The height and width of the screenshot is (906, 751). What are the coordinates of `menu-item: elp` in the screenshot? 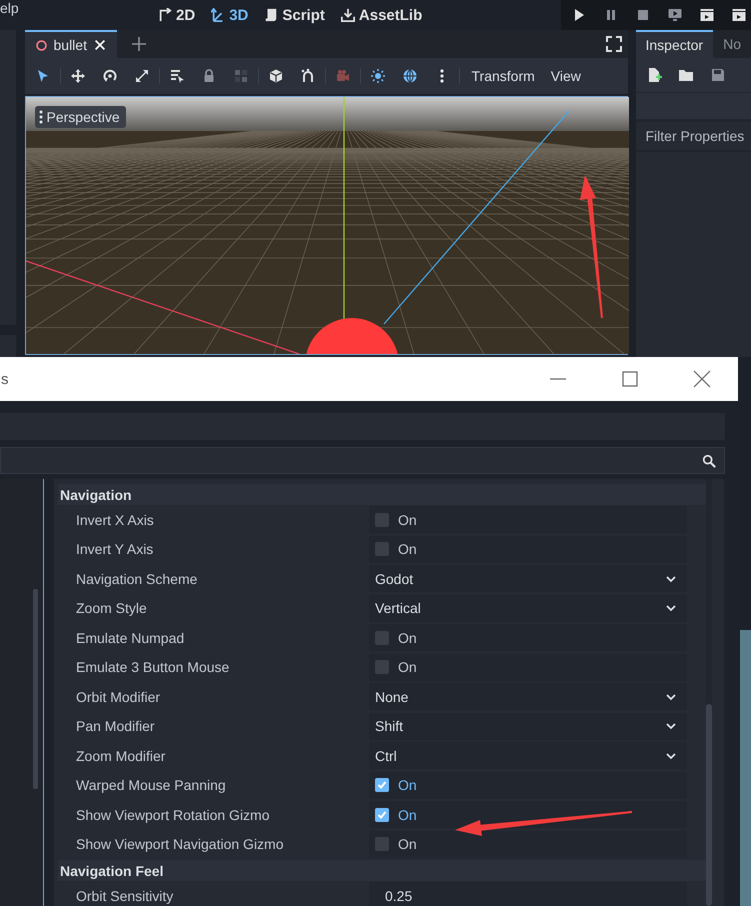 It's located at (79, 8).